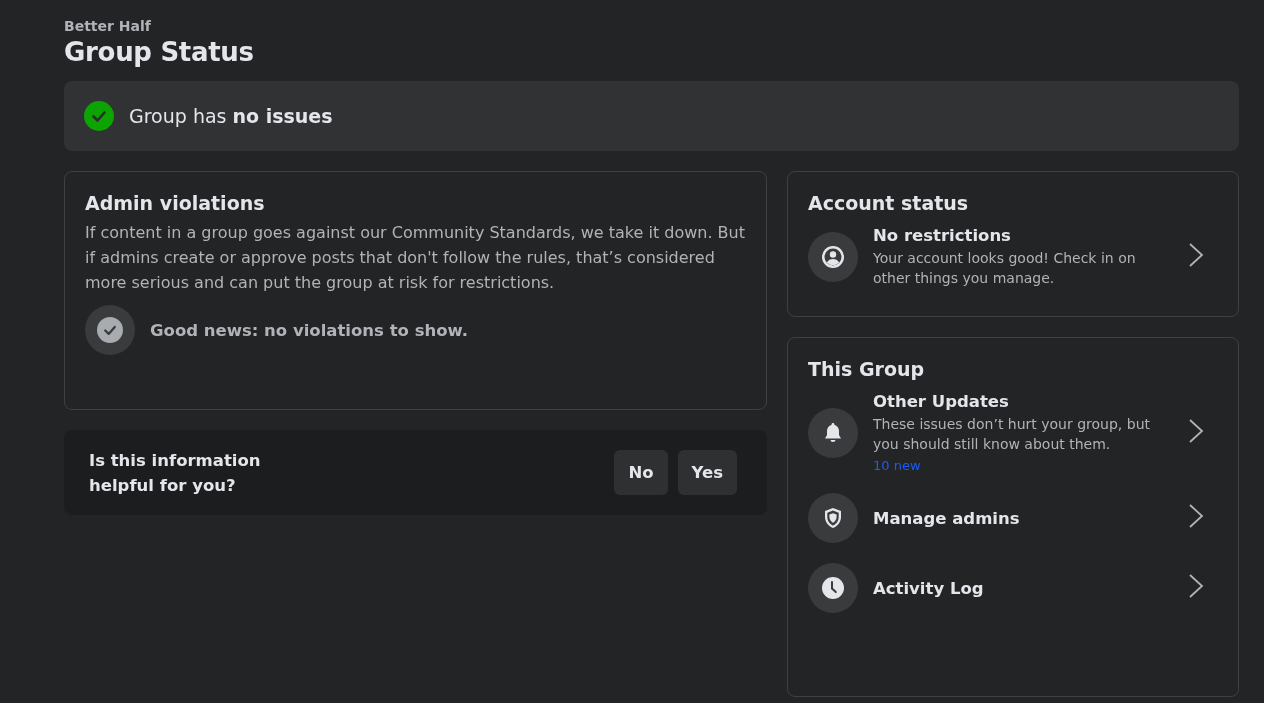  Describe the element at coordinates (651, 26) in the screenshot. I see `group-name: Better Half` at that location.